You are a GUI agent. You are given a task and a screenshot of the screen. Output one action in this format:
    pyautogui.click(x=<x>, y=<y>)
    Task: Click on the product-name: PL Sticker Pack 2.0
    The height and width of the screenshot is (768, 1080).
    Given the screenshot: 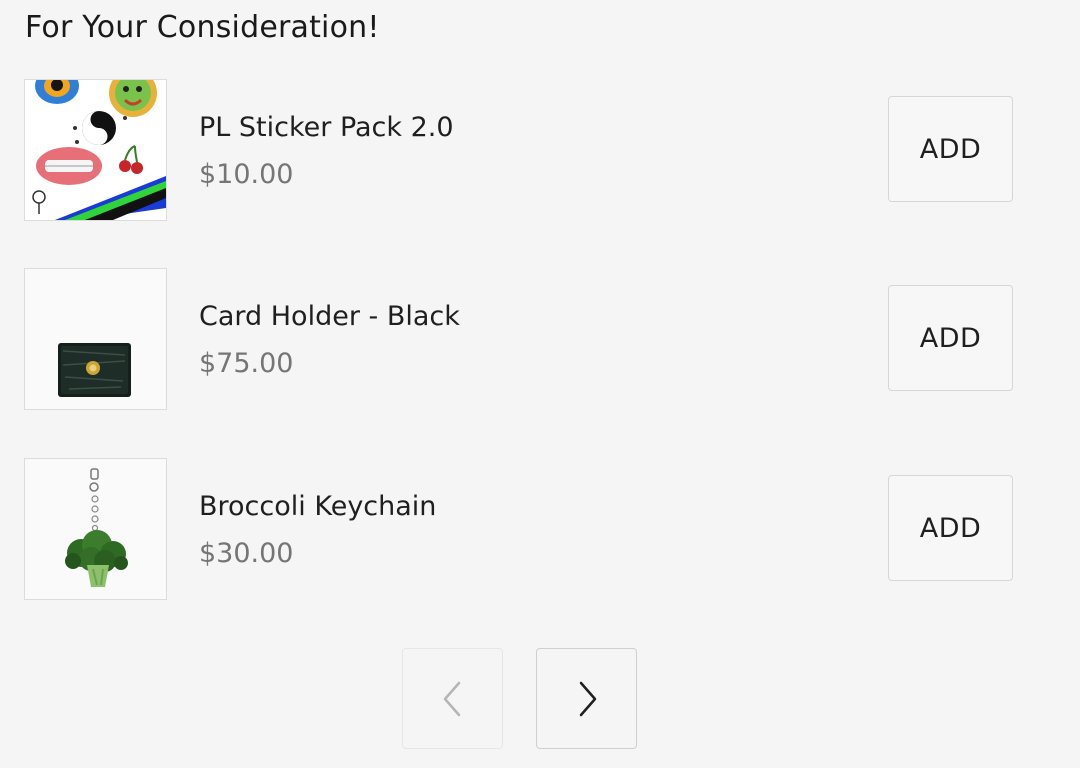 What is the action you would take?
    pyautogui.click(x=326, y=128)
    